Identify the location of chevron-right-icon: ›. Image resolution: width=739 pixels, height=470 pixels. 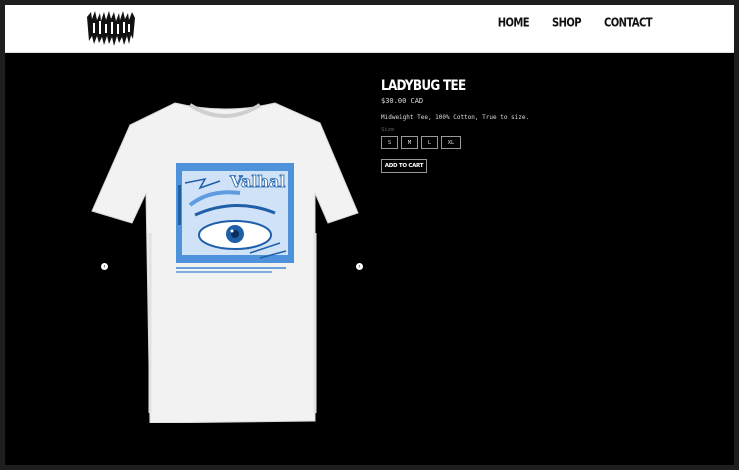
(359, 266).